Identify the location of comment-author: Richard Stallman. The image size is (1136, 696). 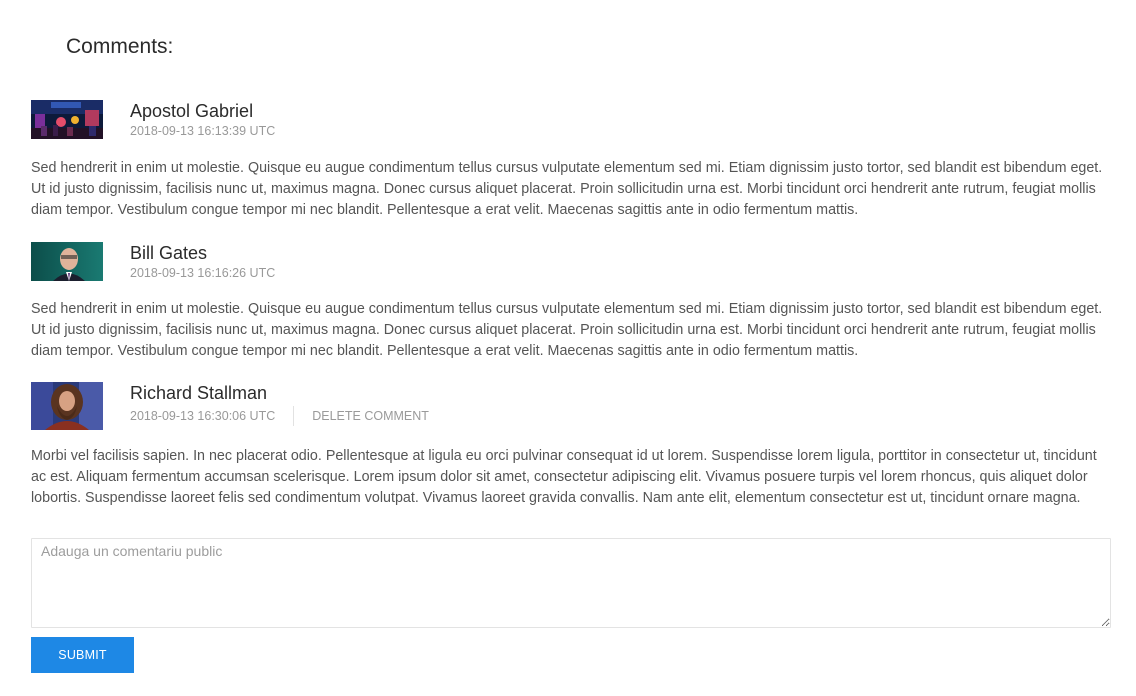
(199, 393).